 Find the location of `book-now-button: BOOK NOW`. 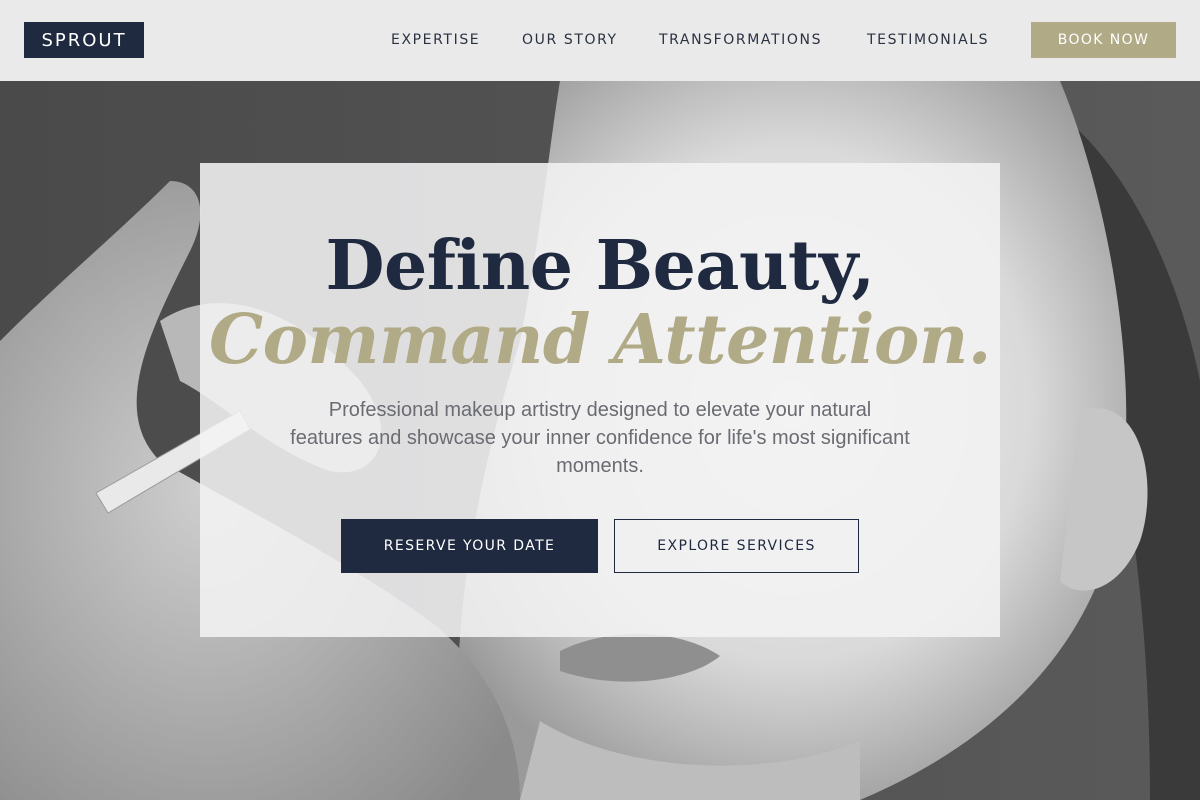

book-now-button: BOOK NOW is located at coordinates (1103, 40).